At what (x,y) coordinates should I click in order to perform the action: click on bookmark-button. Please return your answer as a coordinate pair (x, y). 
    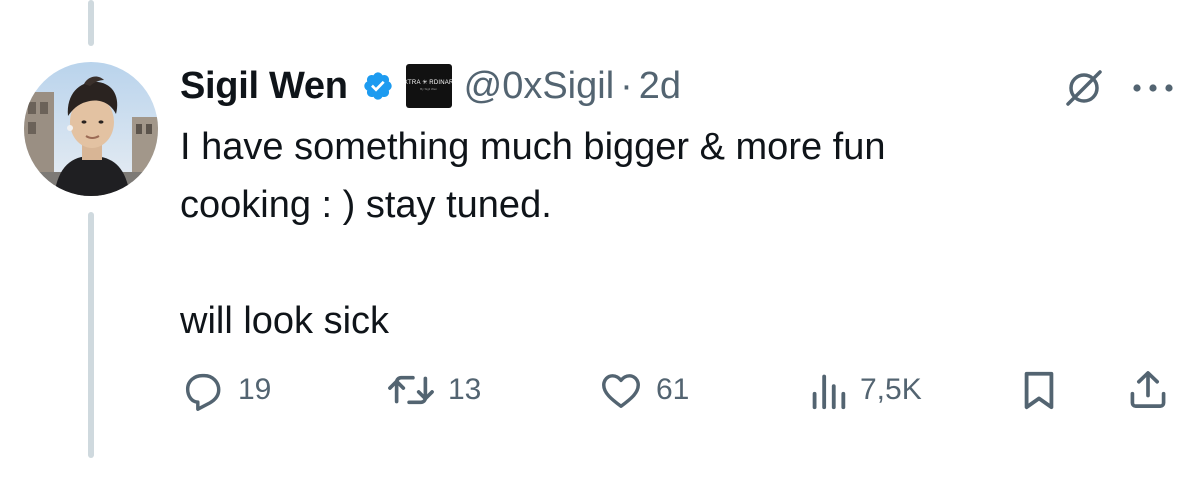
    Looking at the image, I should click on (1039, 390).